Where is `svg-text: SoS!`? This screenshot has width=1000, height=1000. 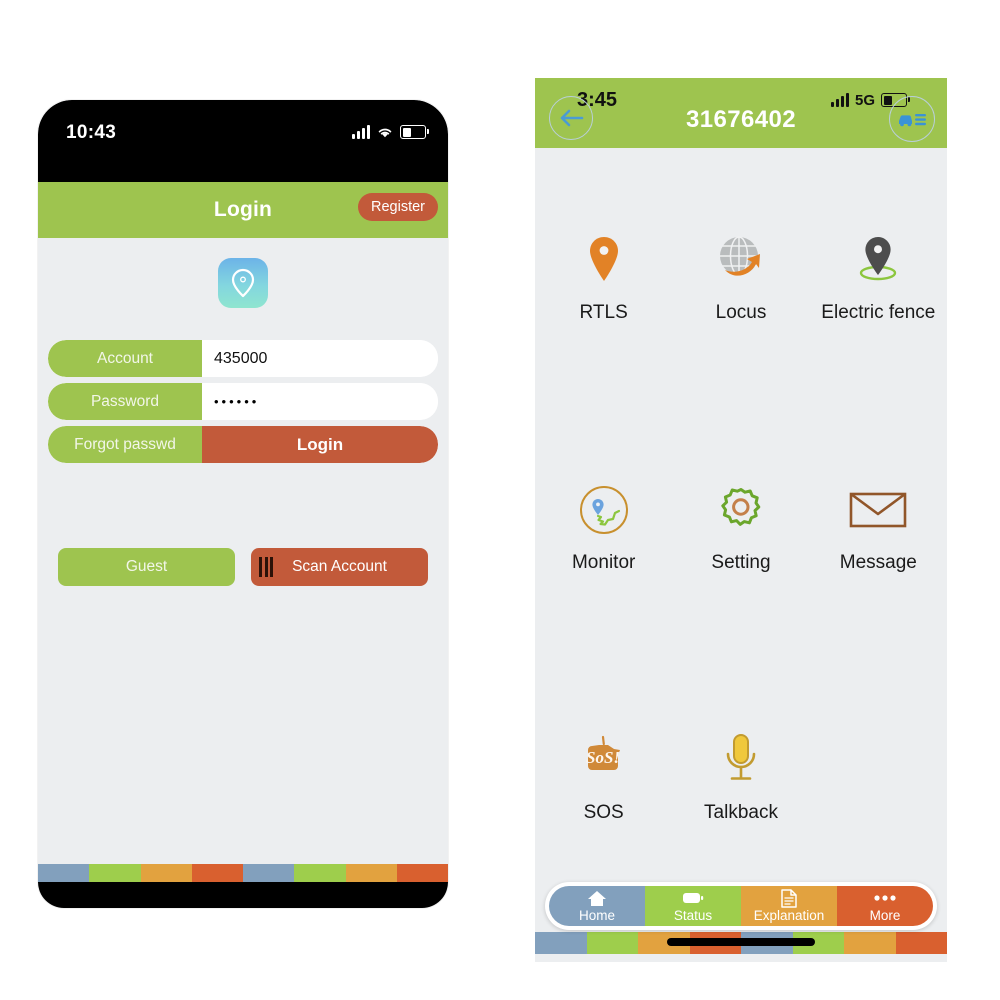 svg-text: SoS! is located at coordinates (603, 757).